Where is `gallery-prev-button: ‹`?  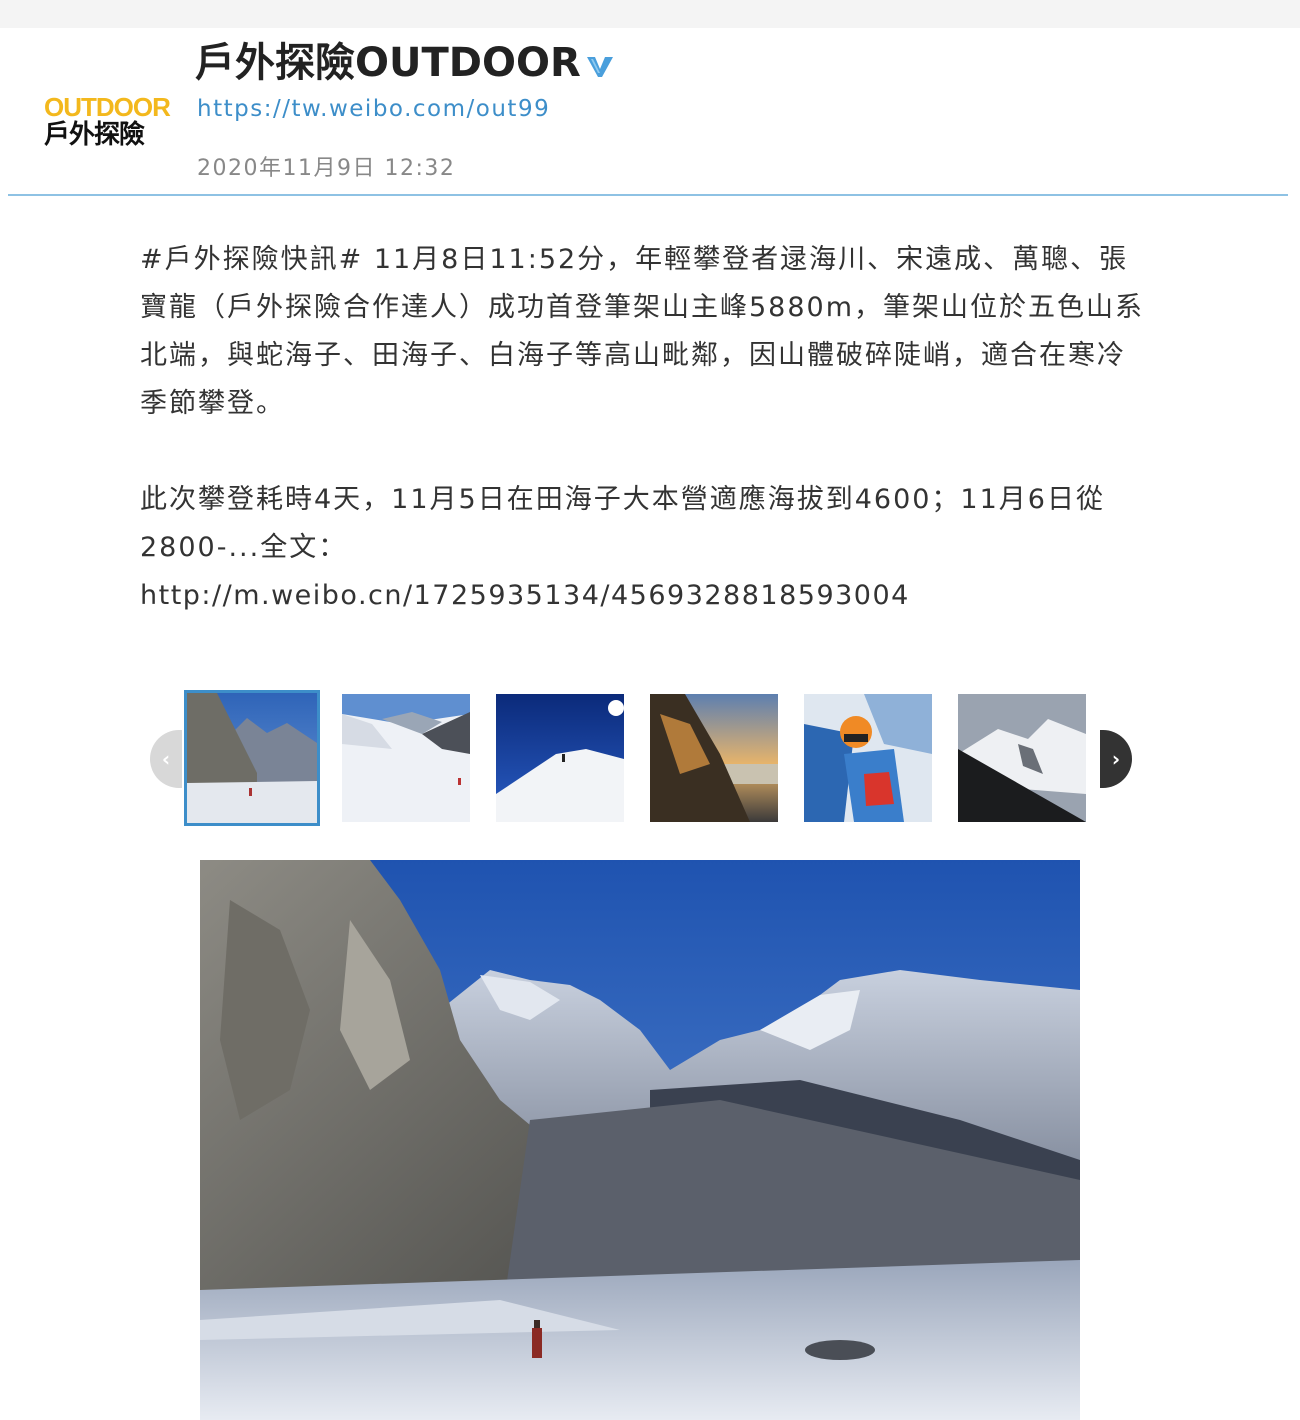
gallery-prev-button: ‹ is located at coordinates (166, 759).